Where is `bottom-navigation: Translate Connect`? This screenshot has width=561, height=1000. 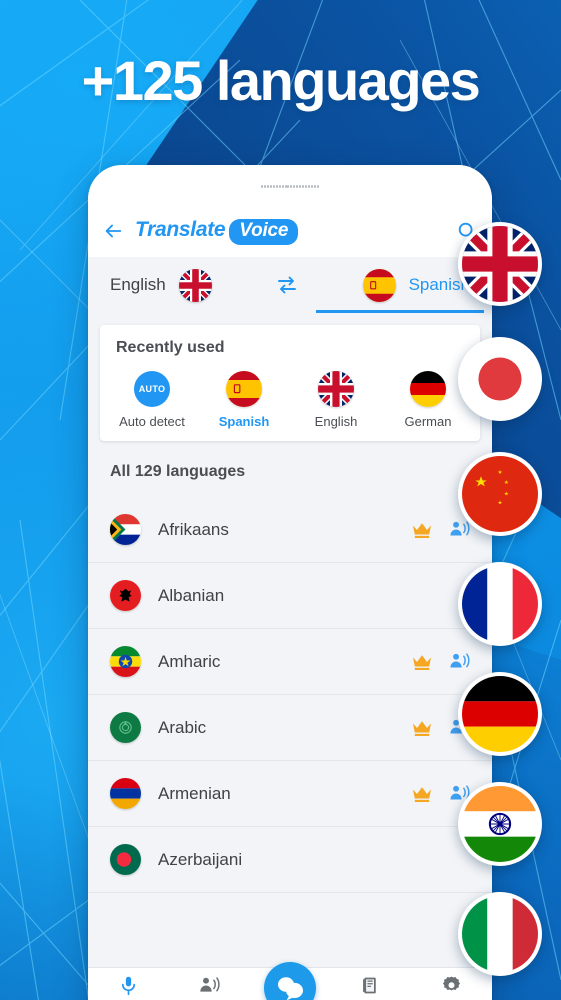 bottom-navigation: Translate Connect is located at coordinates (290, 981).